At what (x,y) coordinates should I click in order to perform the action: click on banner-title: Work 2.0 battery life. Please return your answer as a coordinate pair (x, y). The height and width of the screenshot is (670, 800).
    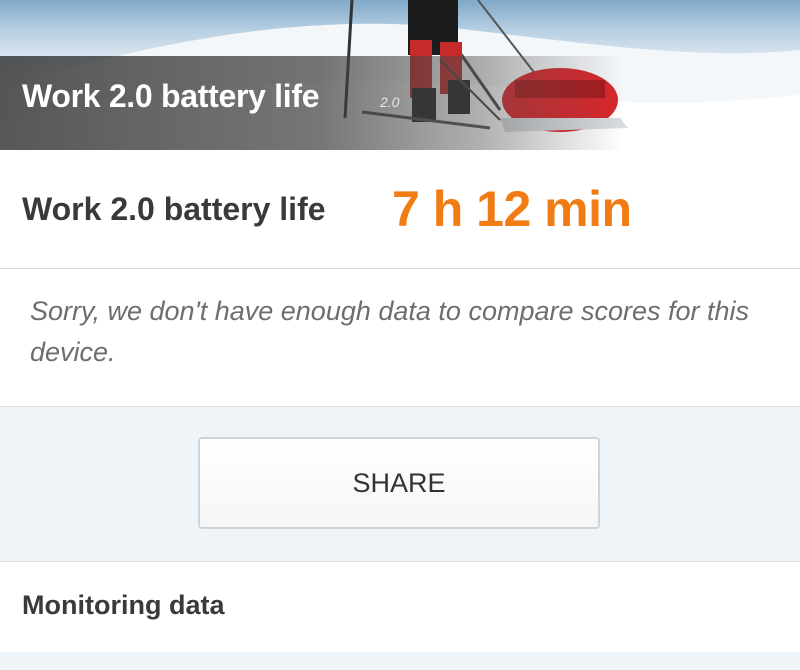
    Looking at the image, I should click on (171, 96).